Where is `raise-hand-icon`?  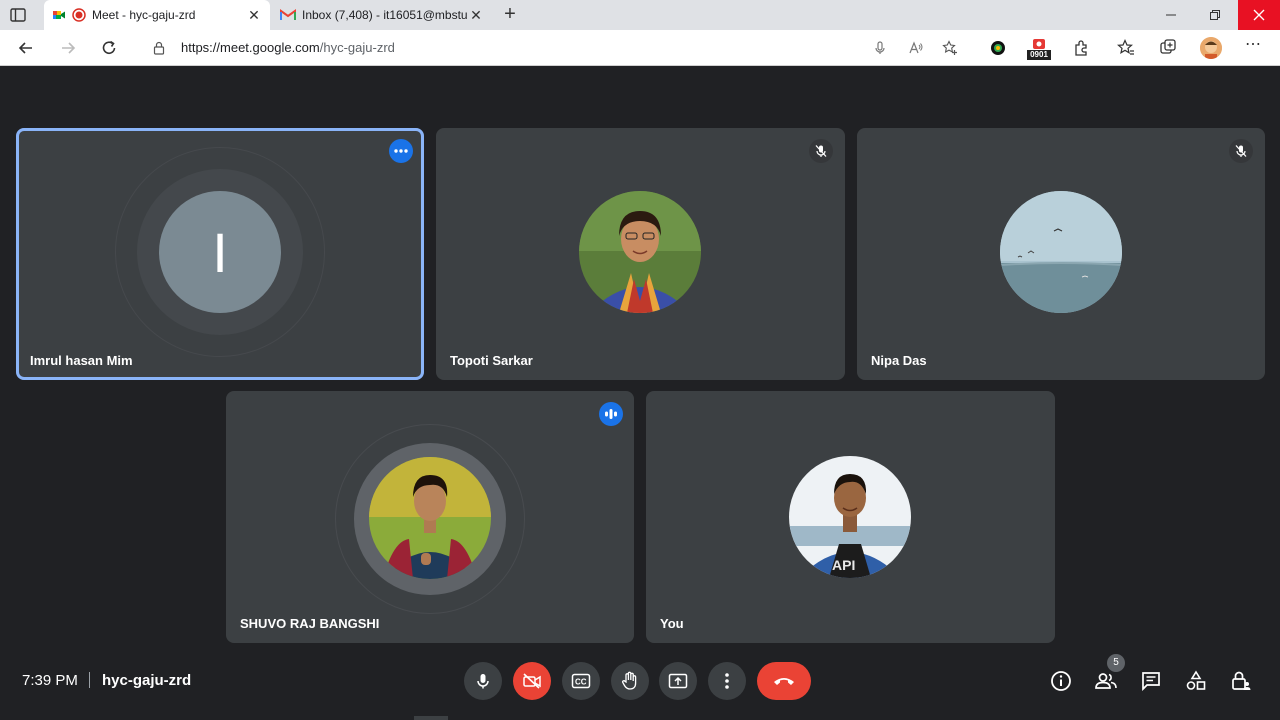 raise-hand-icon is located at coordinates (629, 680).